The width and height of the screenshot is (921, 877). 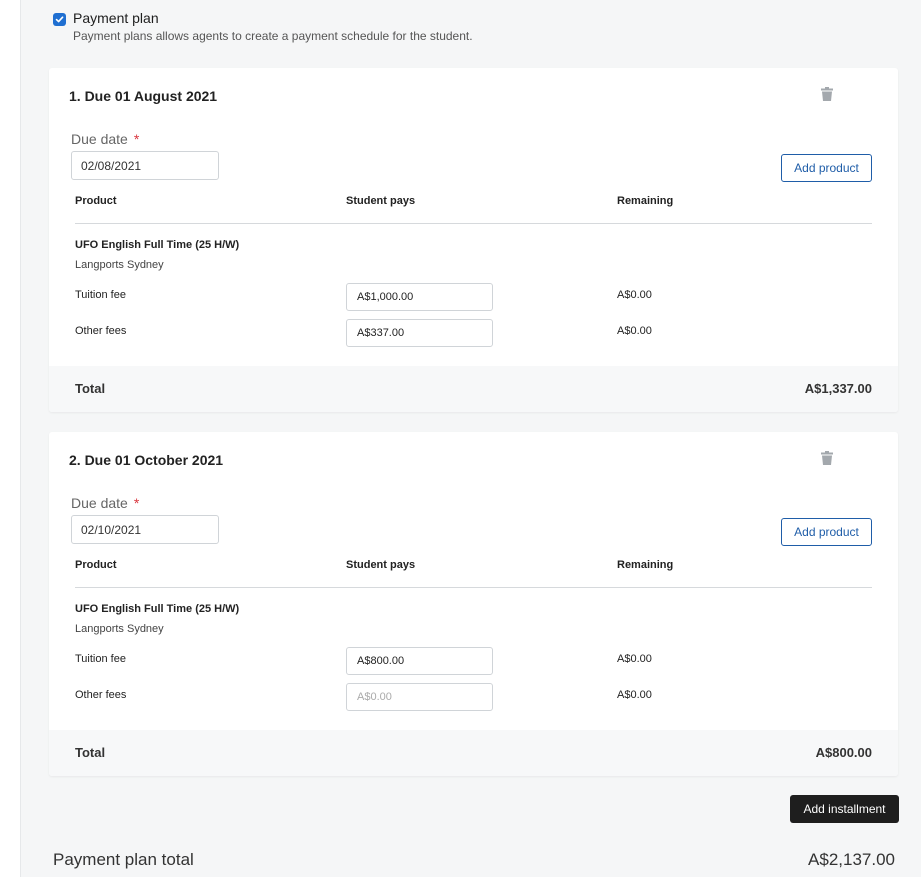 I want to click on payment-plan-checkbox, so click(x=59, y=19).